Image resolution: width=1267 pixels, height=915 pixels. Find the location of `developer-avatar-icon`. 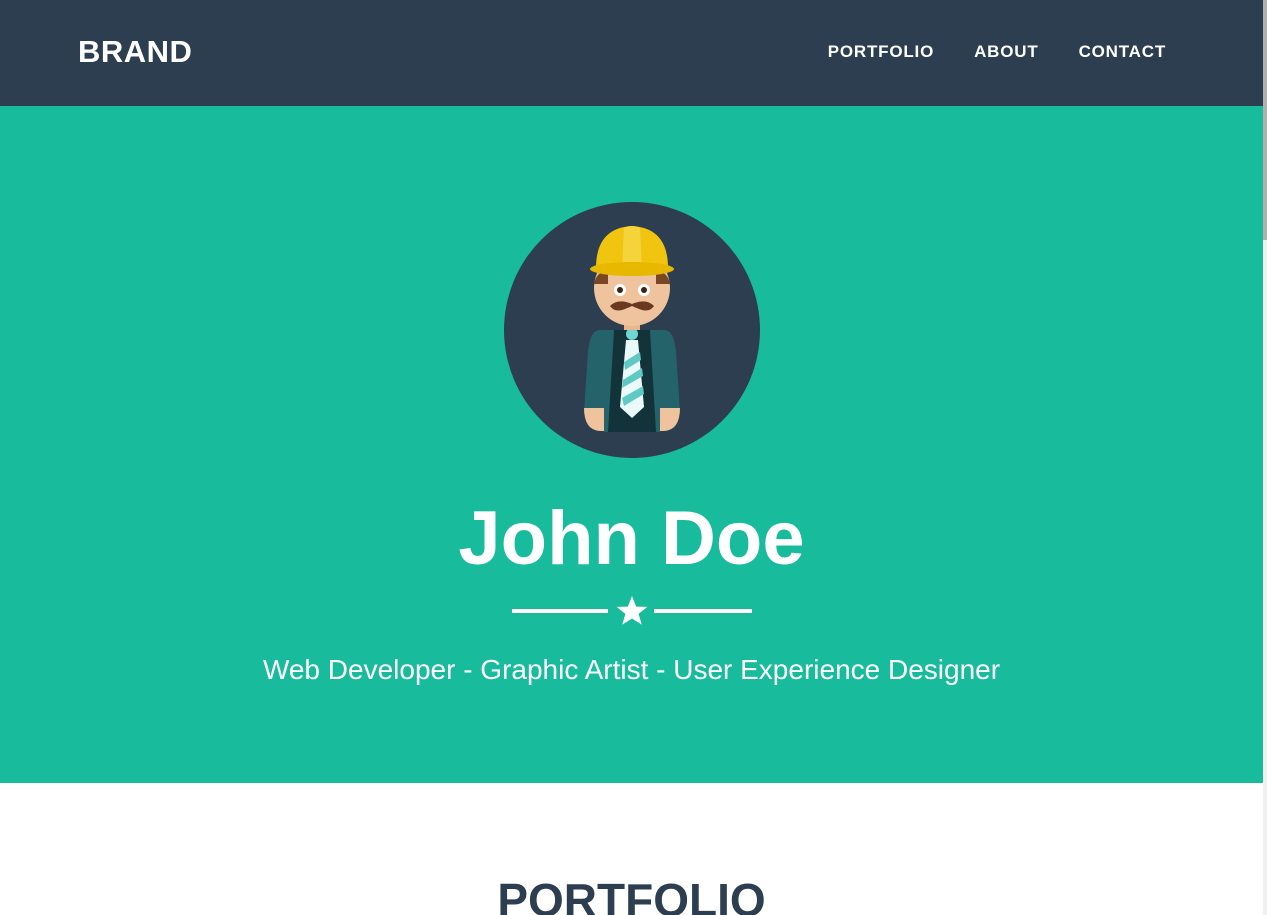

developer-avatar-icon is located at coordinates (632, 330).